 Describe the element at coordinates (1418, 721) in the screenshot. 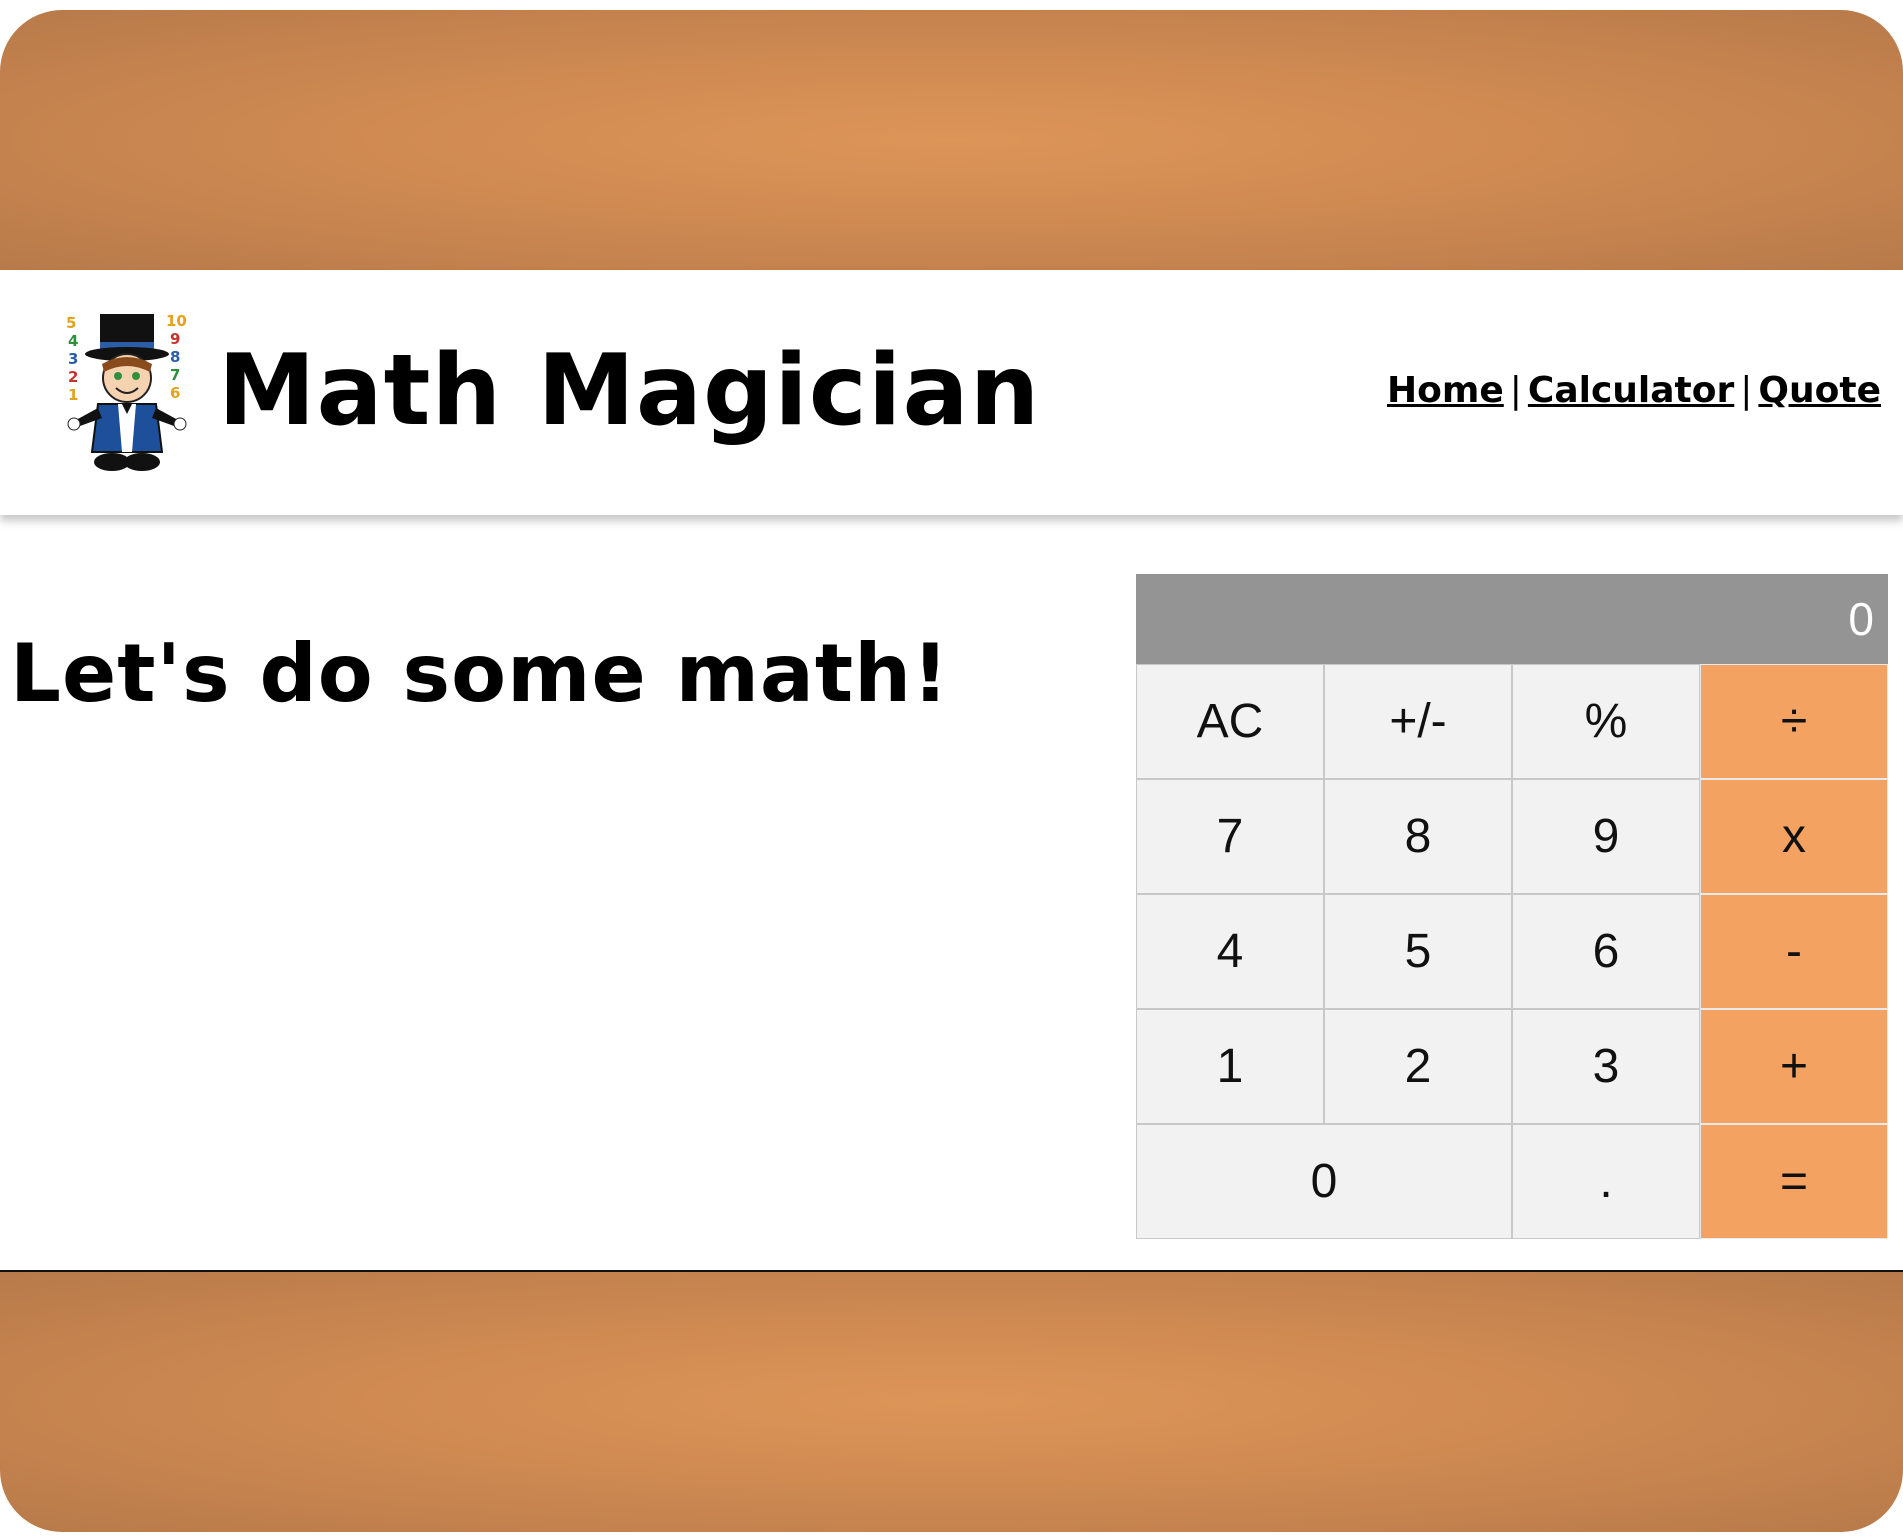

I see `key-plus-minus: +/-` at that location.